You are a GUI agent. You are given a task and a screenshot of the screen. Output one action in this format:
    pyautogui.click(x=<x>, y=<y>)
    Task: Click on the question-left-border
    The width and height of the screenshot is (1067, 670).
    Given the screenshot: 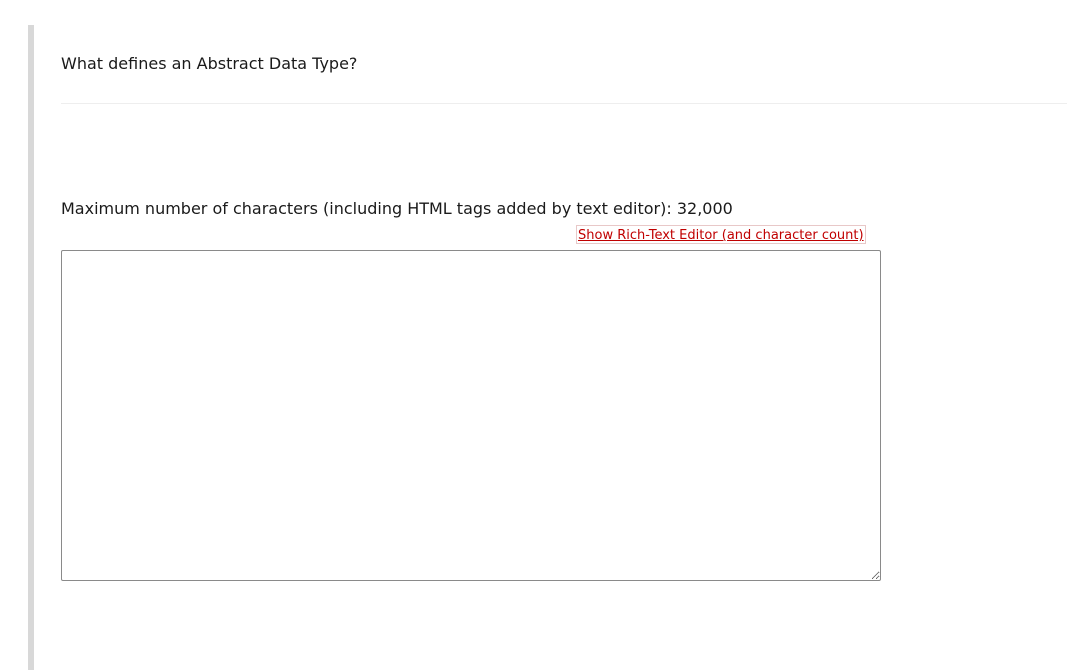 What is the action you would take?
    pyautogui.click(x=31, y=347)
    